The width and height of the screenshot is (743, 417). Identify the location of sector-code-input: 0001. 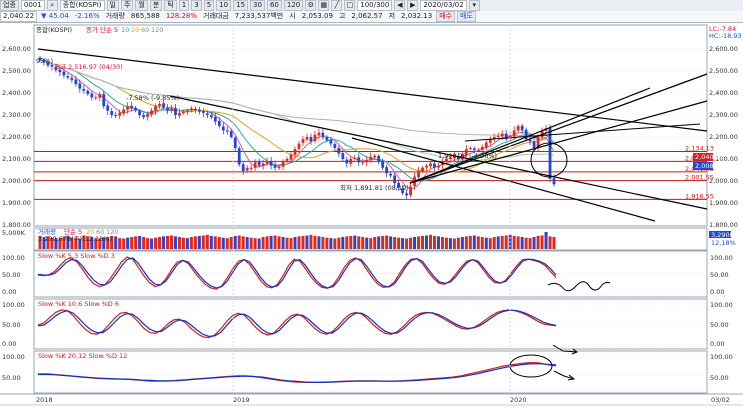
(32, 5).